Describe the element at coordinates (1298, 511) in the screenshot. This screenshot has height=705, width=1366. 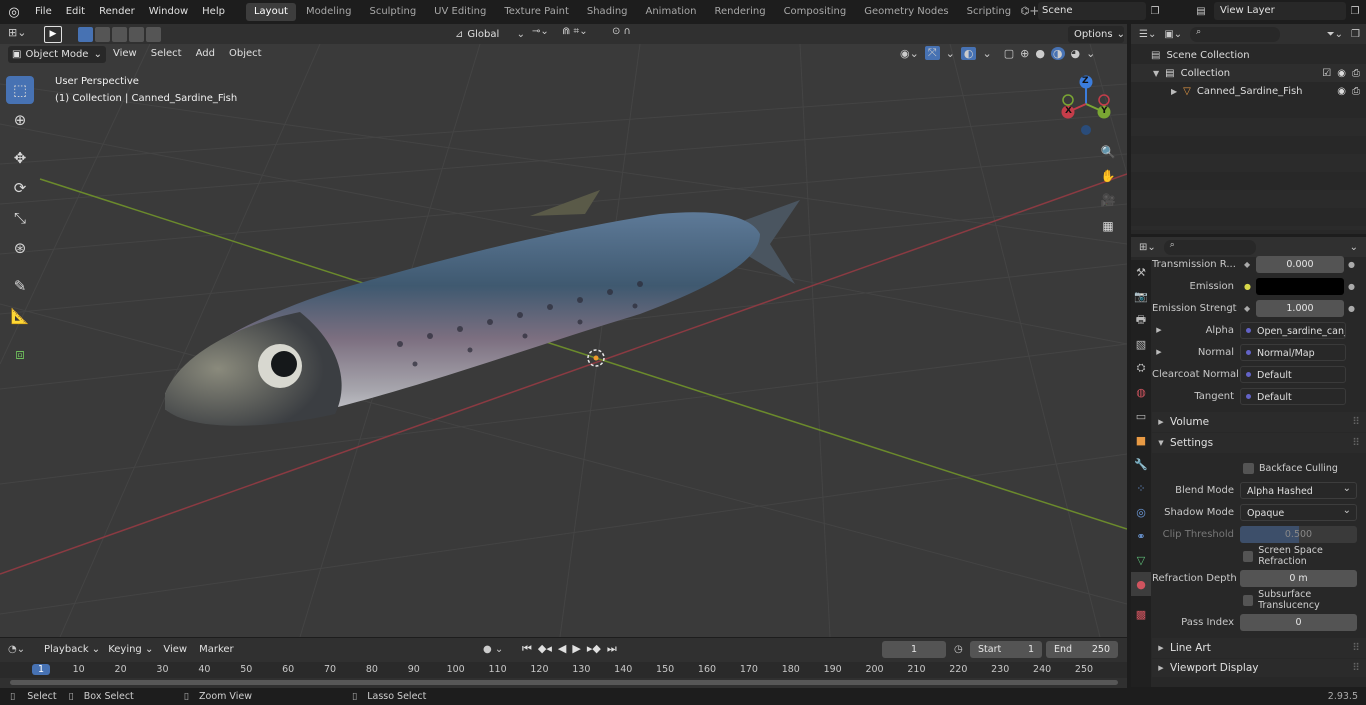
I see `shadow-mode-dropdown: Opaque` at that location.